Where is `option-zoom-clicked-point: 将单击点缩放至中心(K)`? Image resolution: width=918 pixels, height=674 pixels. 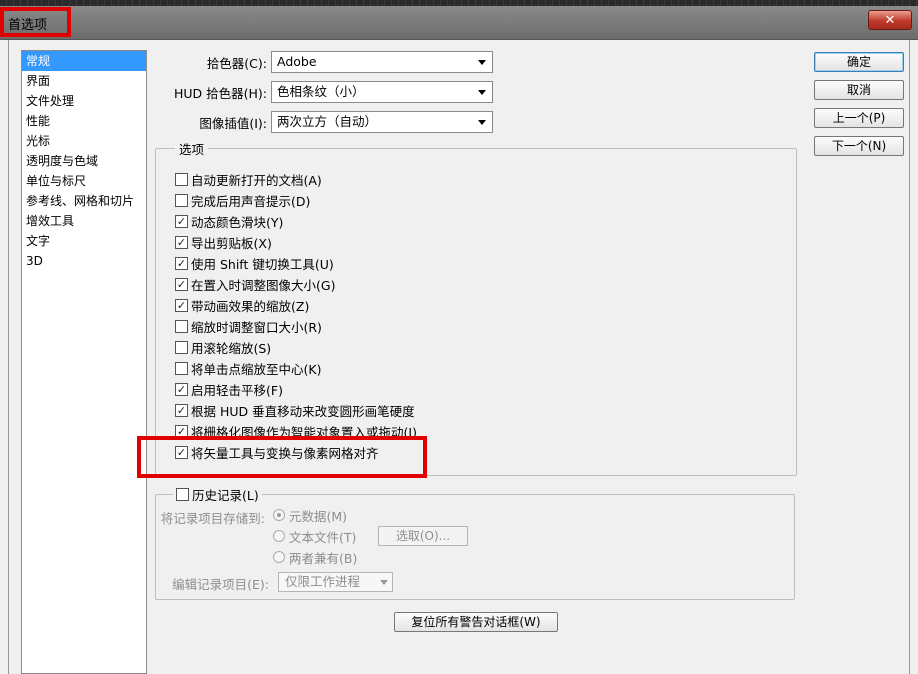
option-zoom-clicked-point: 将单击点缩放至中心(K) is located at coordinates (248, 368).